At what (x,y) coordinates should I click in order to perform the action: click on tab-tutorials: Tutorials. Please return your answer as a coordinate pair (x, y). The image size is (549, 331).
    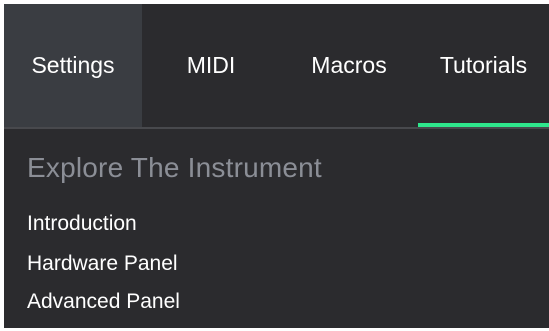
    Looking at the image, I should click on (483, 65).